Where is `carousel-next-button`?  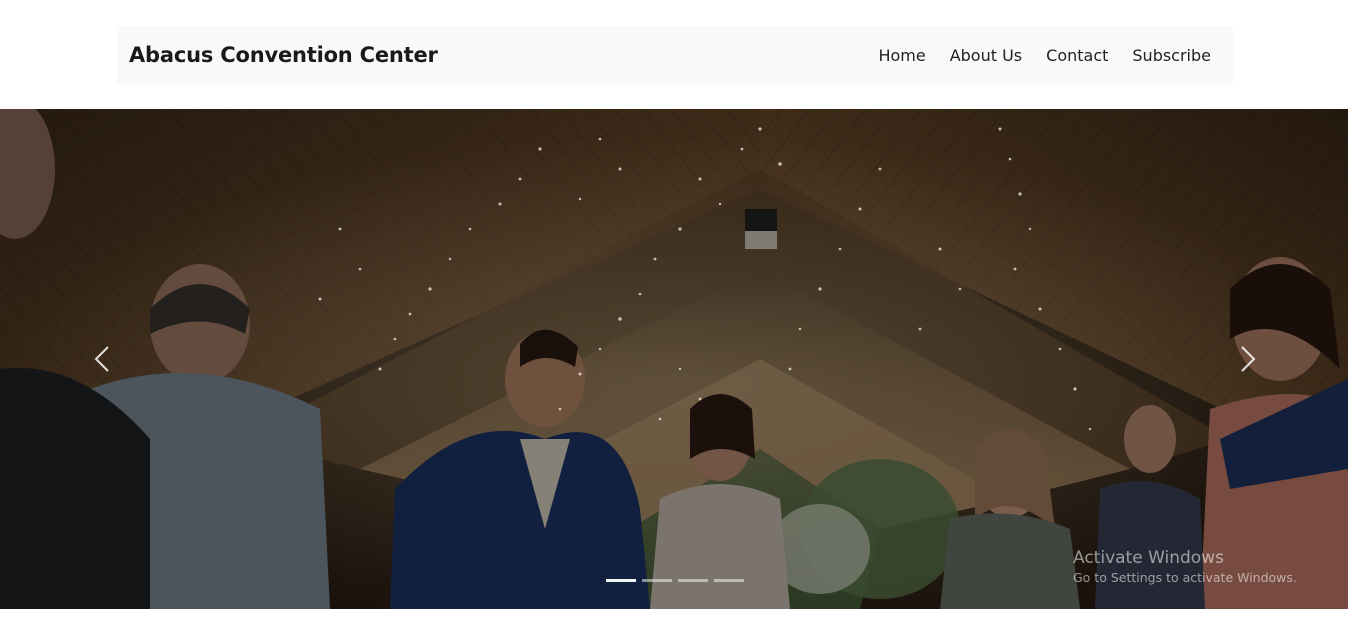
carousel-next-button is located at coordinates (1248, 359).